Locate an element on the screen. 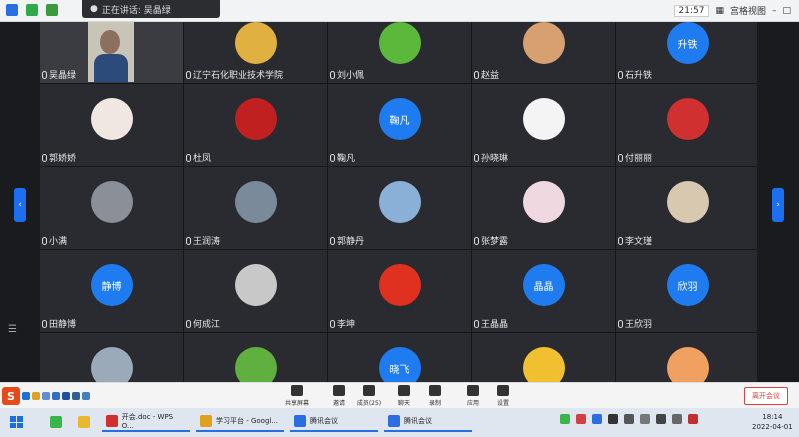 This screenshot has height=437, width=799. participant-tile: 晶晶 王晶晶 is located at coordinates (543, 291).